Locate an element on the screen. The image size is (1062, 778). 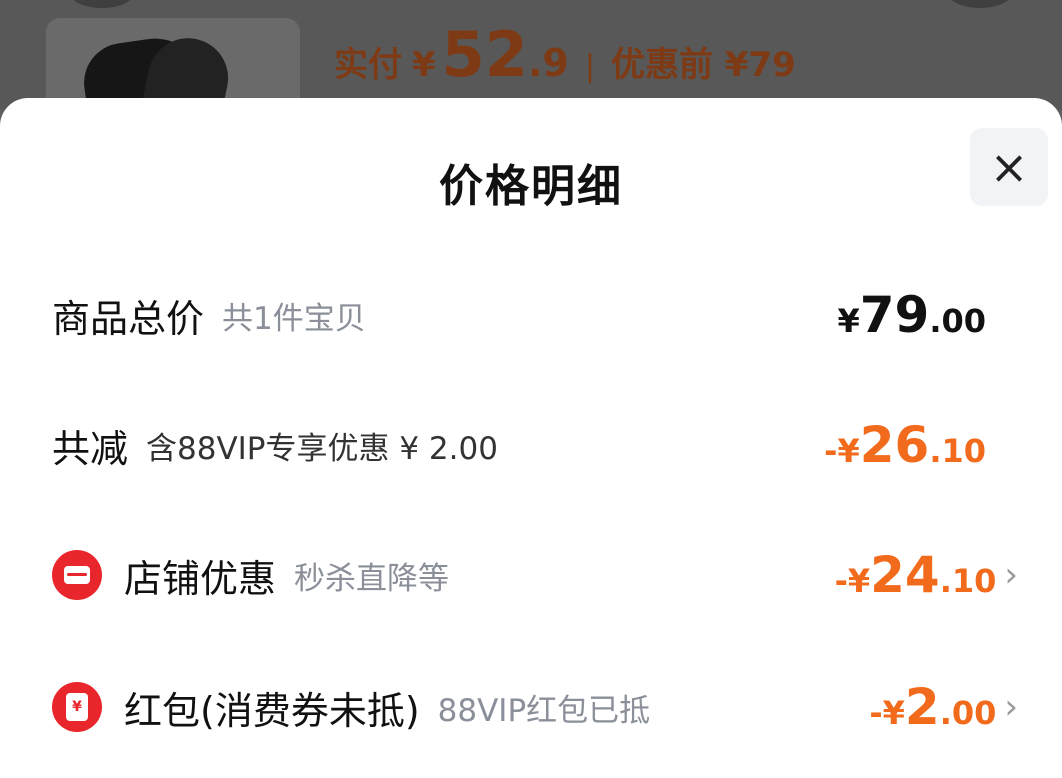
amount-currency: ¥ is located at coordinates (848, 321).